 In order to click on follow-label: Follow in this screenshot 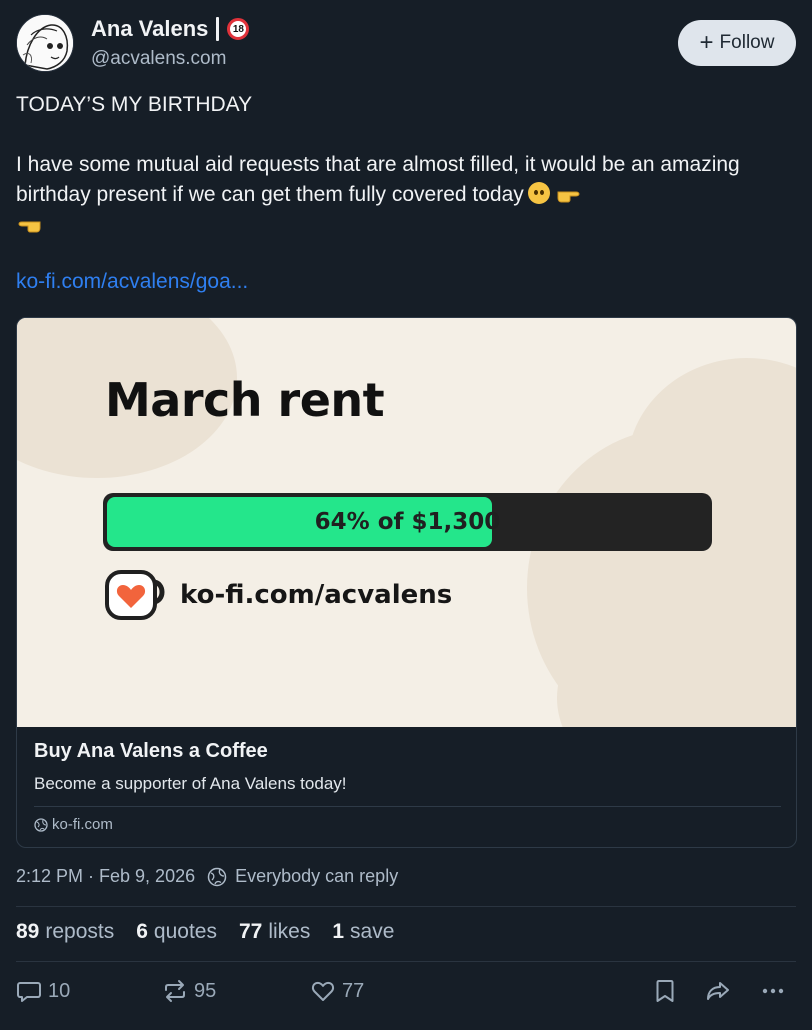, I will do `click(747, 42)`.